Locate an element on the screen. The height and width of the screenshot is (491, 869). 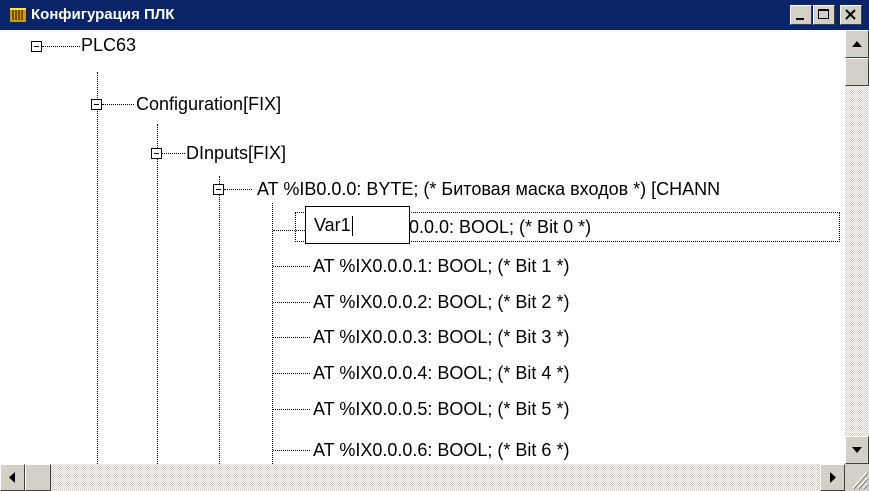
scroll-thumb-vertical is located at coordinates (857, 72).